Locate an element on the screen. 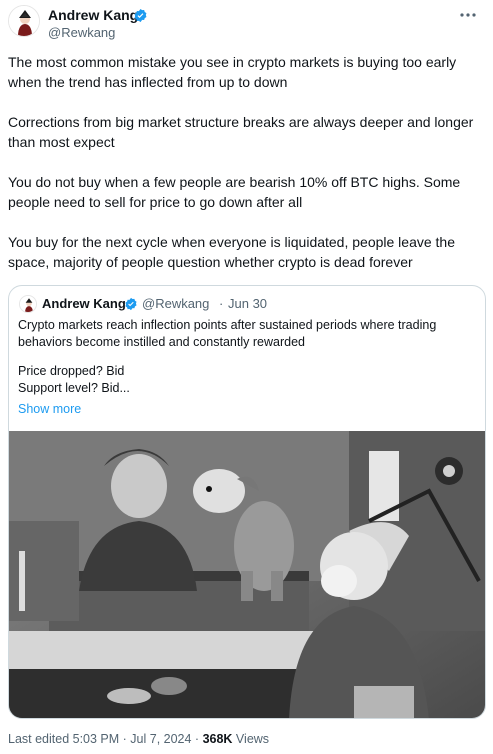 This screenshot has height=754, width=493. quoted-author-avatar is located at coordinates (28, 304).